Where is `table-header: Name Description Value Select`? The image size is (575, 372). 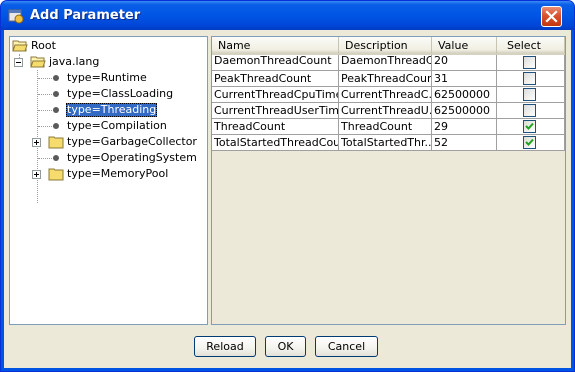
table-header: Name Description Value Select is located at coordinates (388, 46).